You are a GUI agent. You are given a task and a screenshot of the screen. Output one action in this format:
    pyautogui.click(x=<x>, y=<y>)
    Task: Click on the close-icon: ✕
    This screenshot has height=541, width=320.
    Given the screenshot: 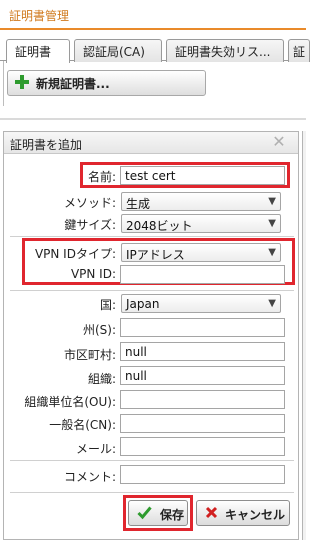 What is the action you would take?
    pyautogui.click(x=279, y=142)
    